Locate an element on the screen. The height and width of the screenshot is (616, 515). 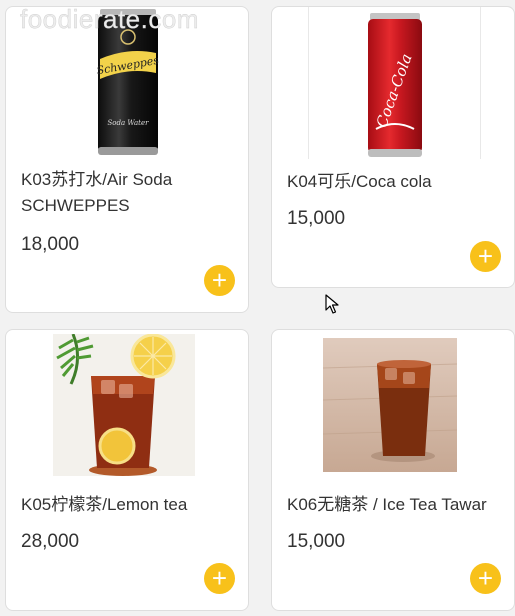
product-price: 28,000 is located at coordinates (50, 541).